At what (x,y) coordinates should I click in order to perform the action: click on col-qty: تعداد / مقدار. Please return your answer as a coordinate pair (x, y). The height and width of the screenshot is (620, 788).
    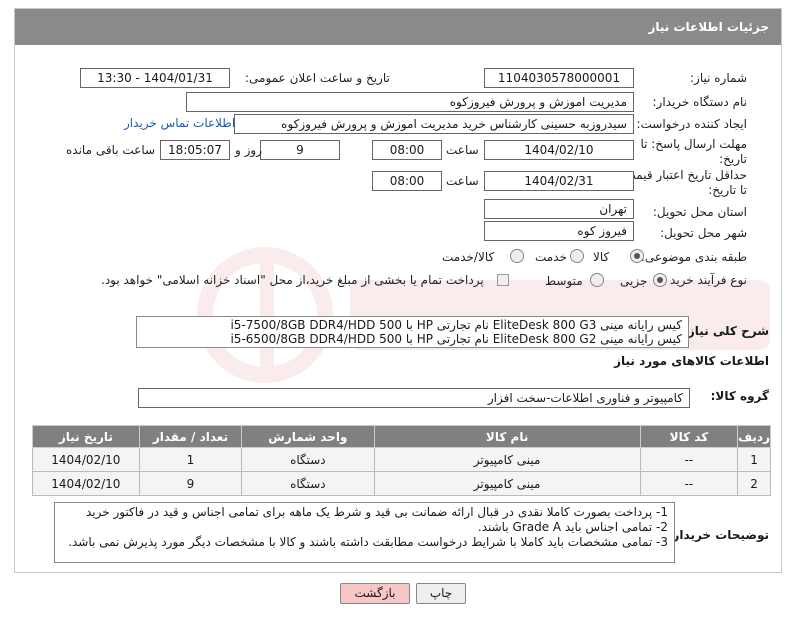
    Looking at the image, I should click on (190, 436).